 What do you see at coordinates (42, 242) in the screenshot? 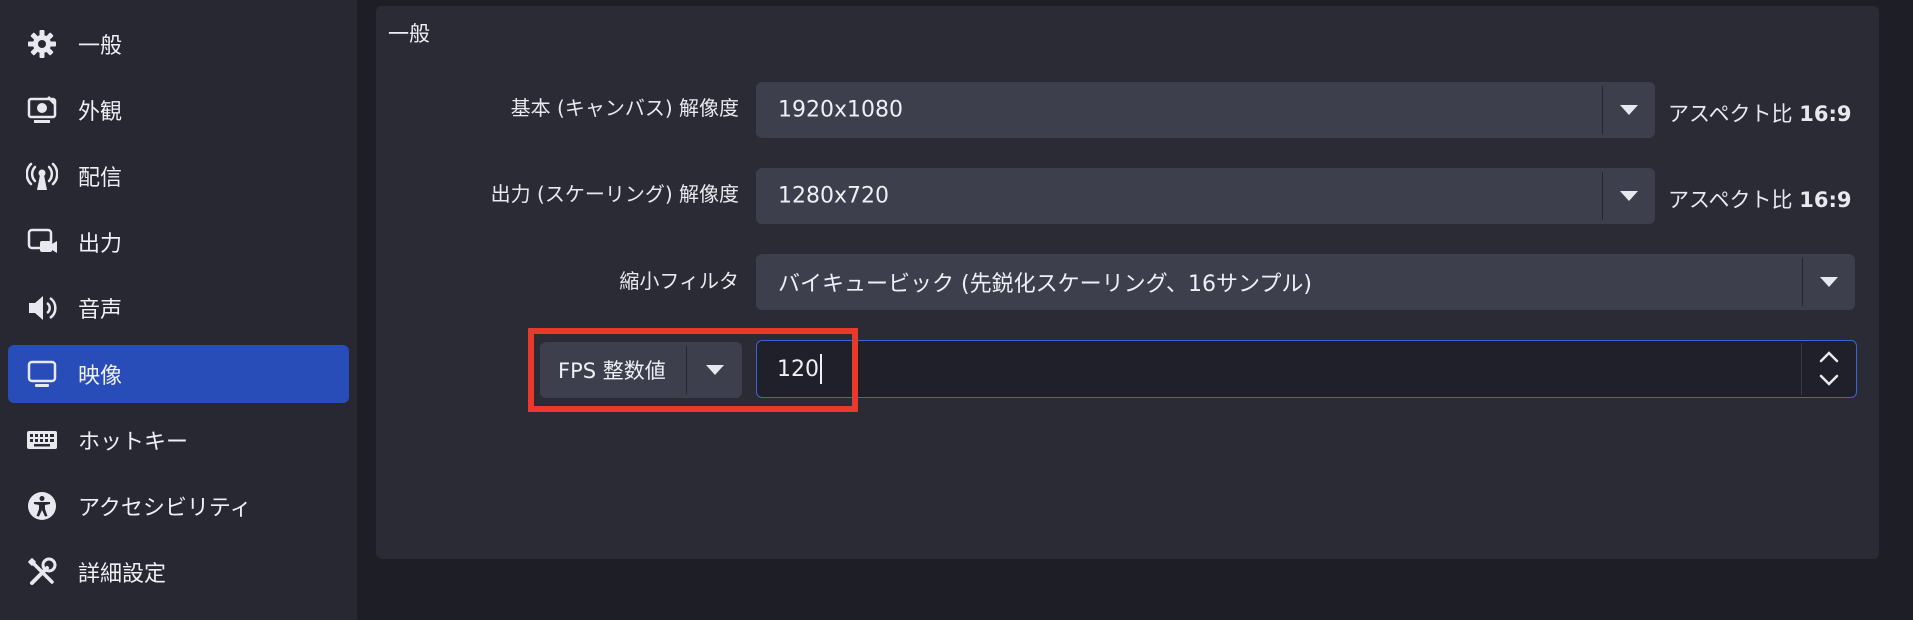
I see `output-icon` at bounding box center [42, 242].